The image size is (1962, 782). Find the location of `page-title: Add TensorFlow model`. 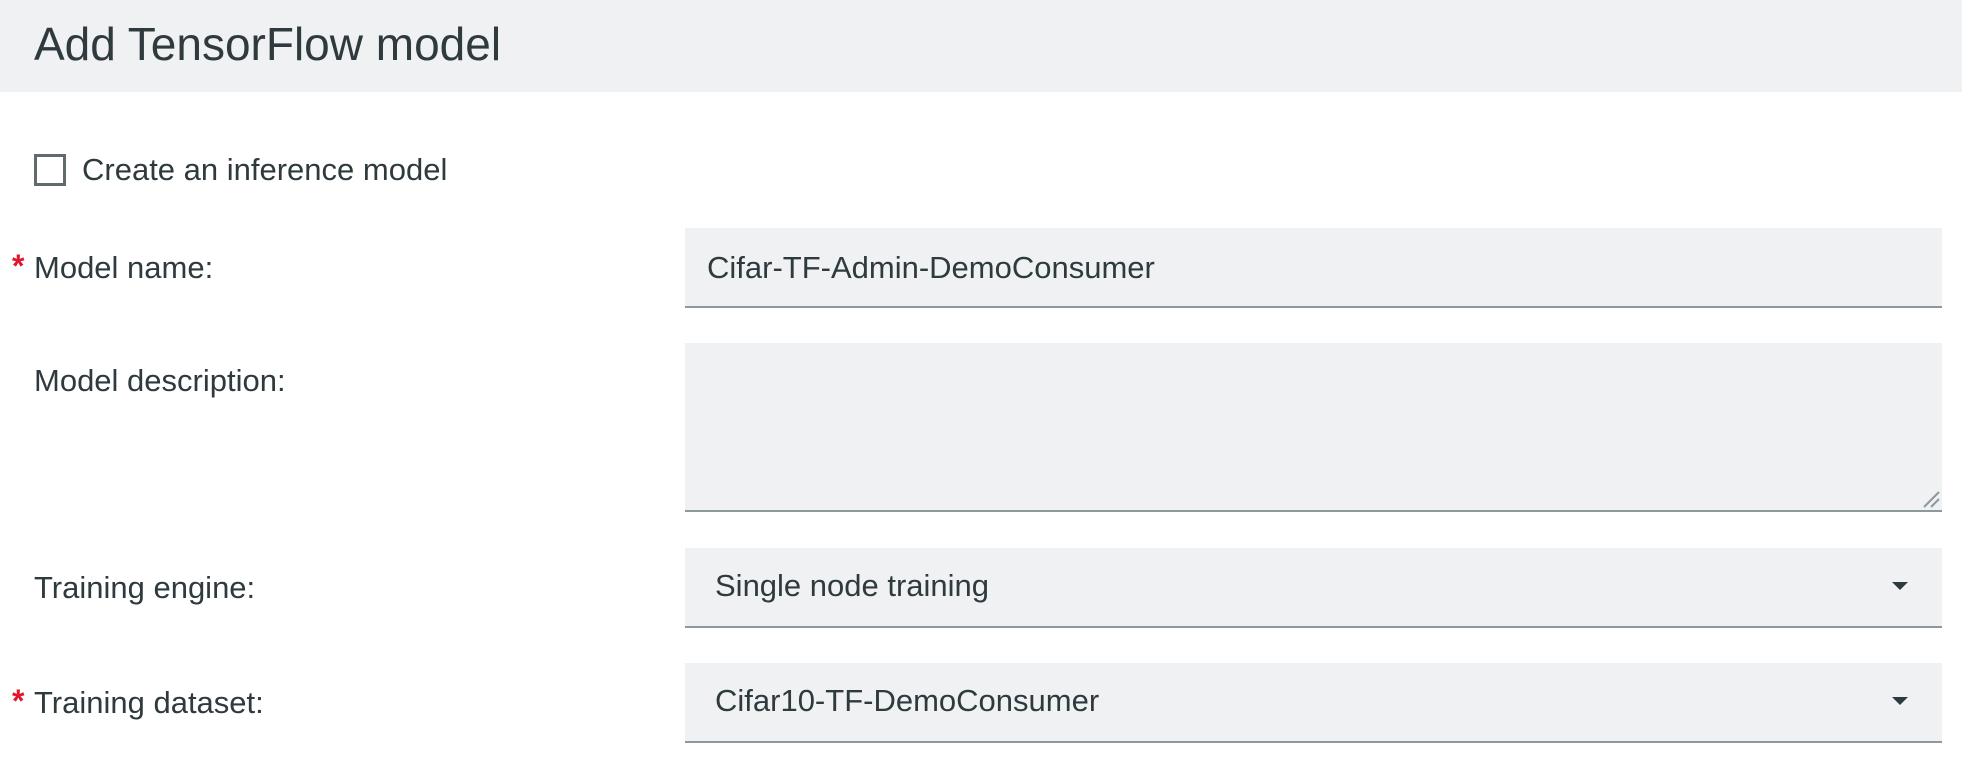

page-title: Add TensorFlow model is located at coordinates (268, 44).